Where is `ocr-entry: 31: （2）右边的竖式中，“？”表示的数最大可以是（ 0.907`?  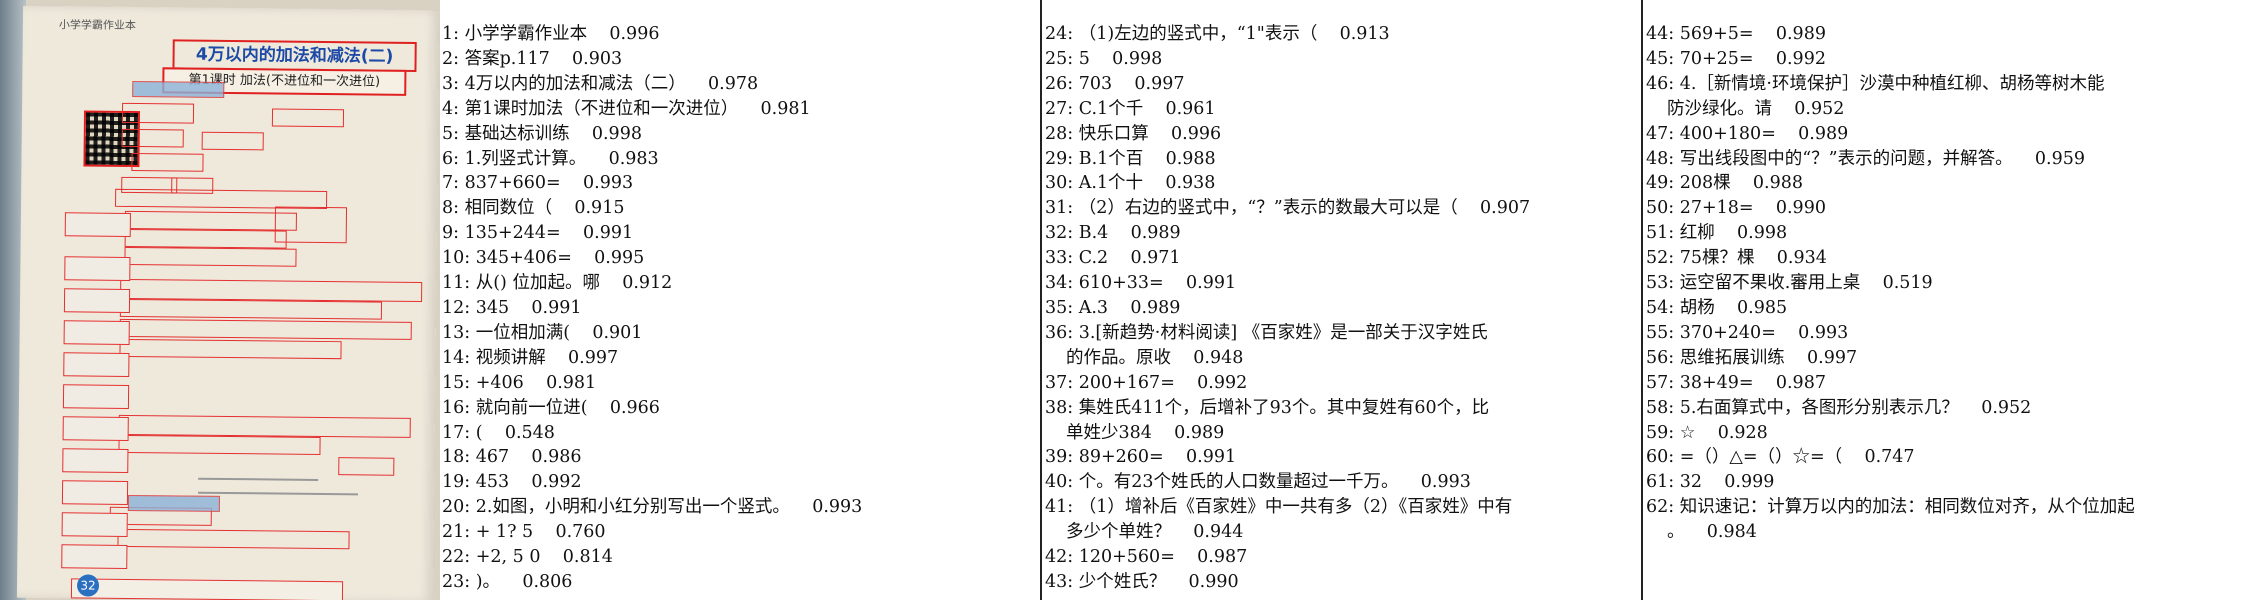 ocr-entry: 31: （2）右边的竖式中，“？”表示的数最大可以是（ 0.907 is located at coordinates (1342, 208).